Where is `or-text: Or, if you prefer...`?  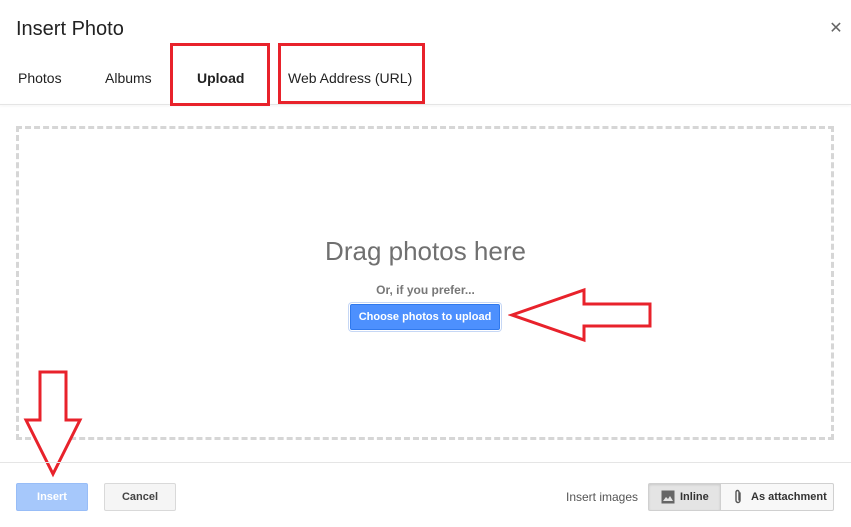 or-text: Or, if you prefer... is located at coordinates (425, 290).